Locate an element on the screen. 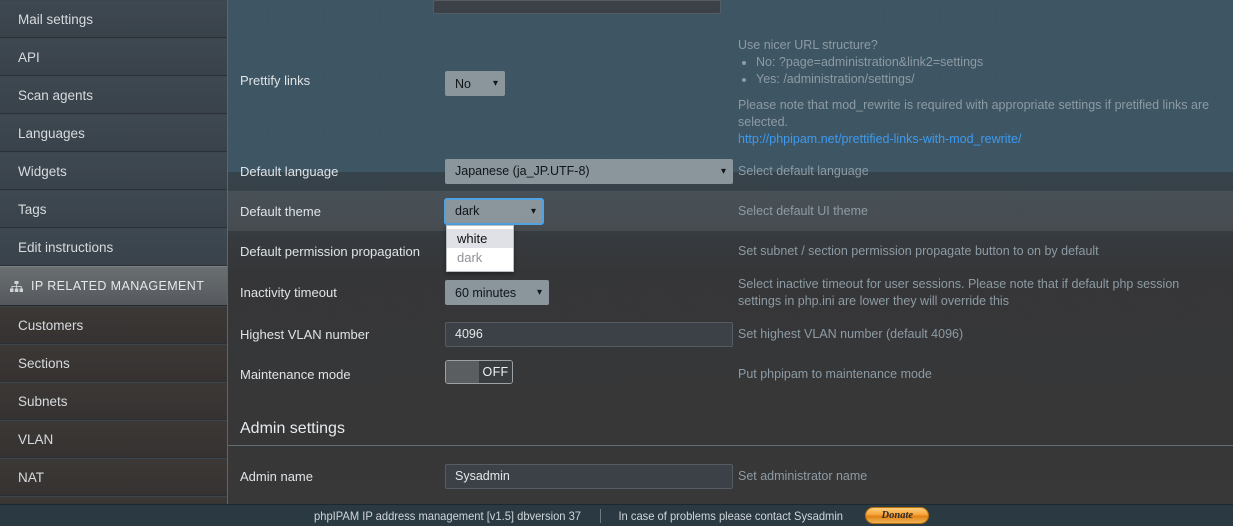 The height and width of the screenshot is (526, 1233). admin-name-label: Admin name is located at coordinates (276, 476).